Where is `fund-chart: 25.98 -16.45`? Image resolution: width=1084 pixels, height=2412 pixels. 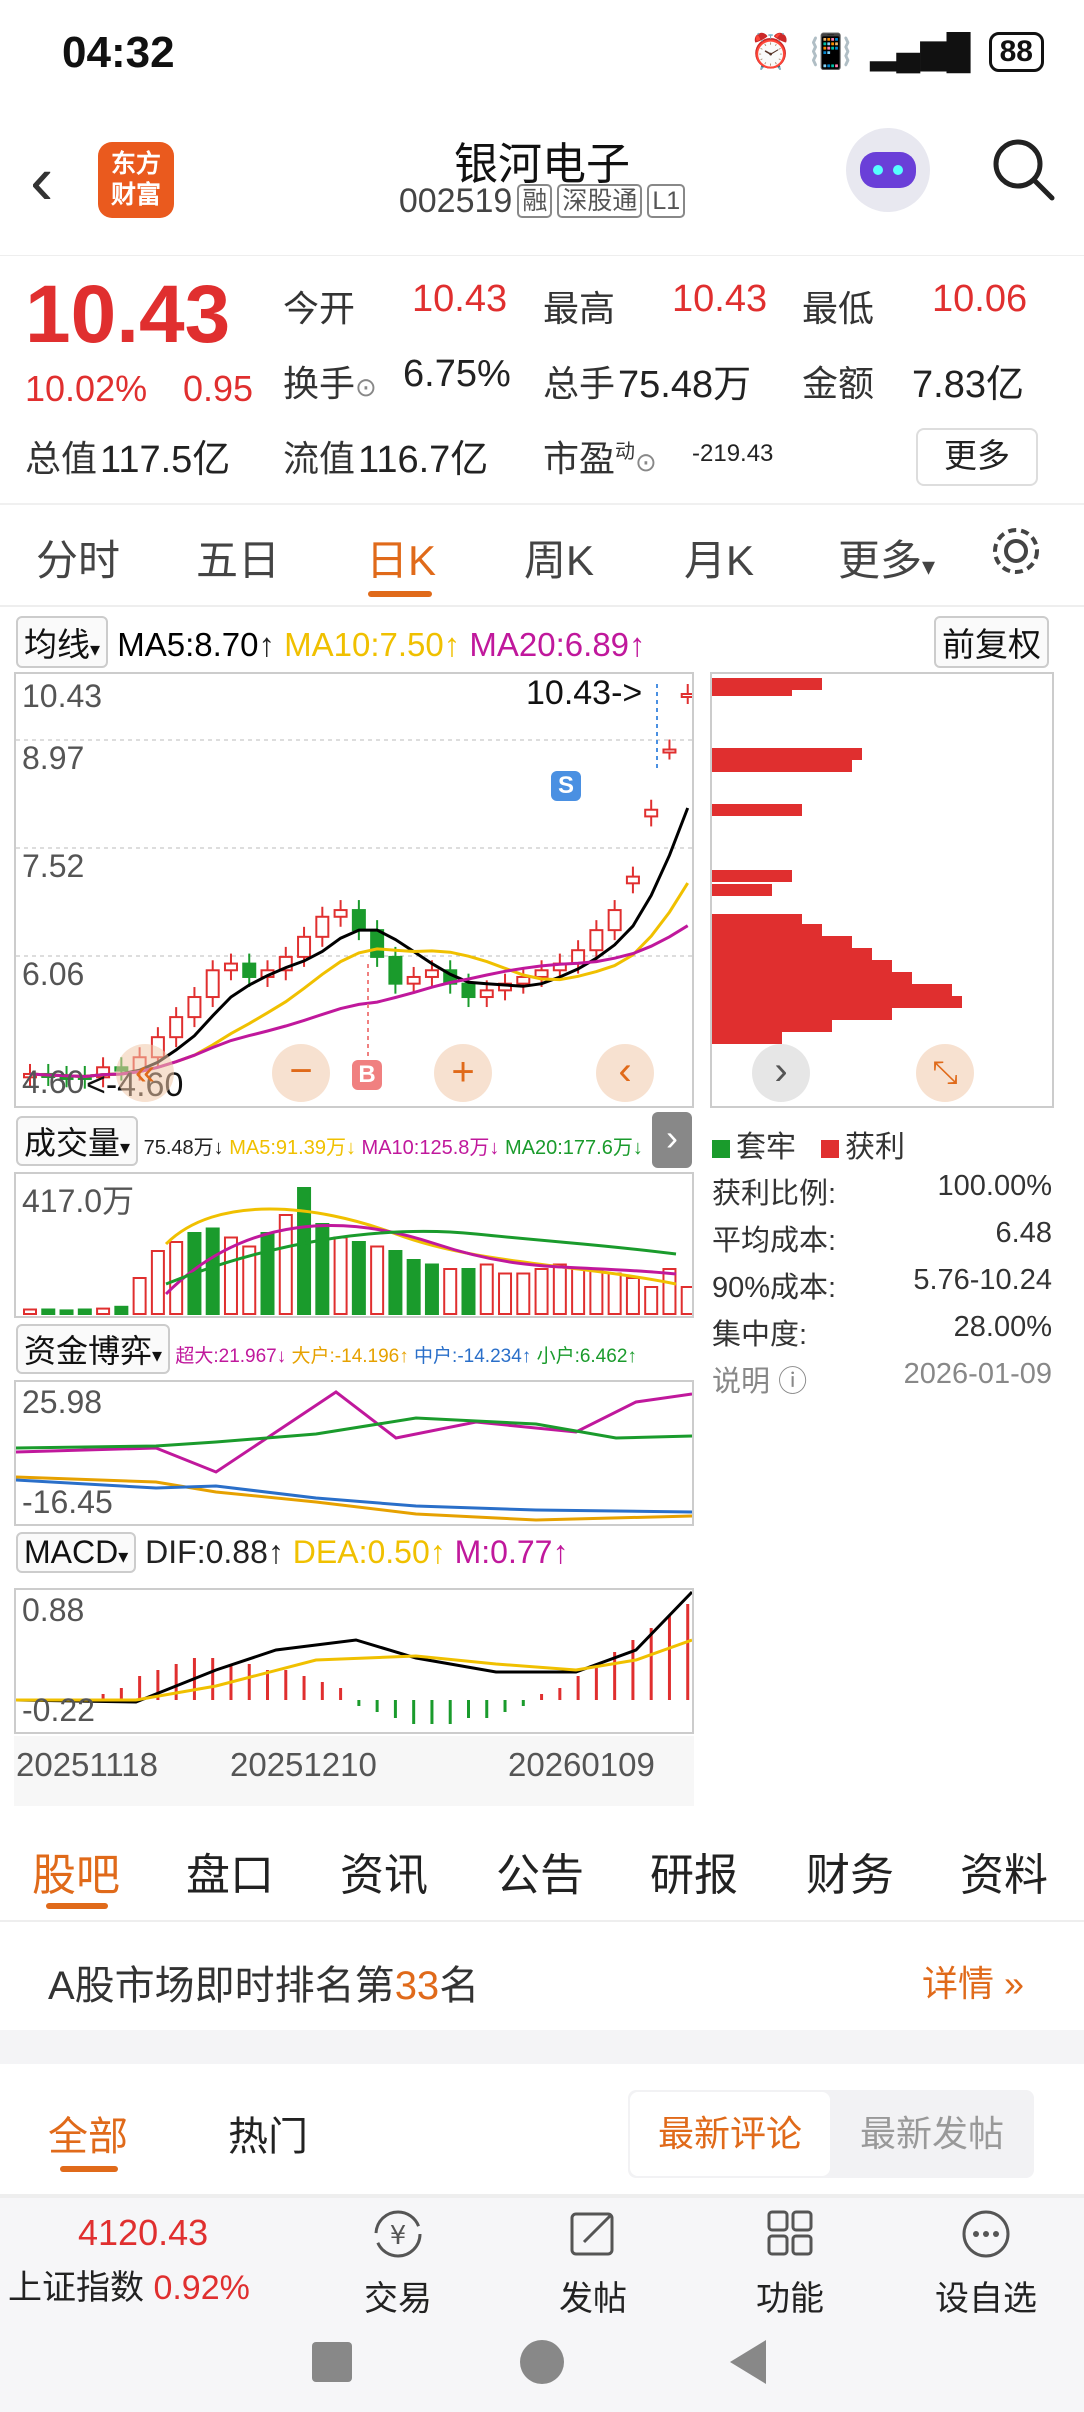 fund-chart: 25.98 -16.45 is located at coordinates (354, 1453).